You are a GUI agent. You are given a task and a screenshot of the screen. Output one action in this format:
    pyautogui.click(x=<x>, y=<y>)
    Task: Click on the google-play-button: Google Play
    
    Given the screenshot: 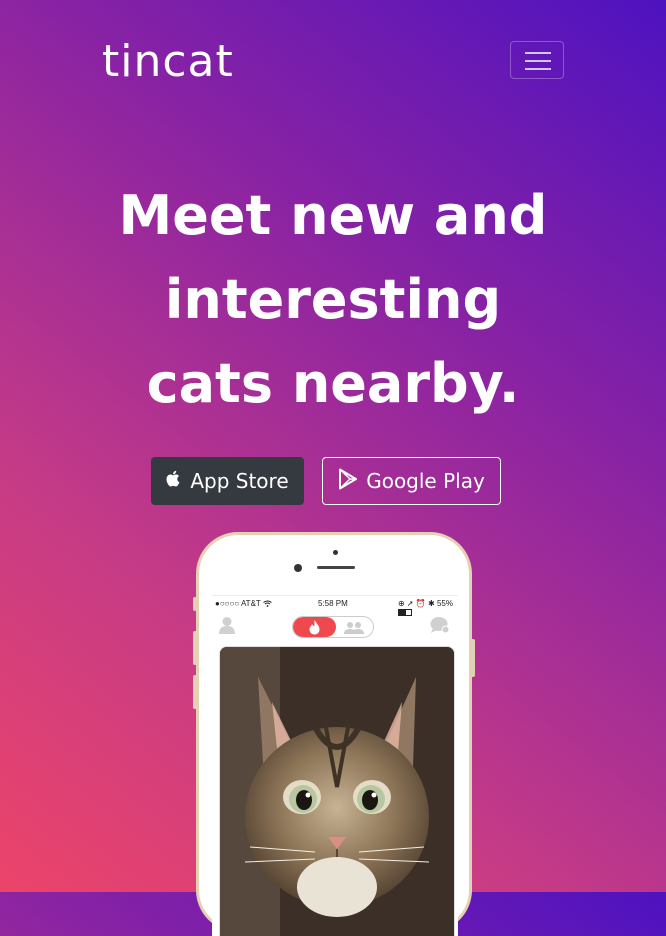 What is the action you would take?
    pyautogui.click(x=411, y=481)
    